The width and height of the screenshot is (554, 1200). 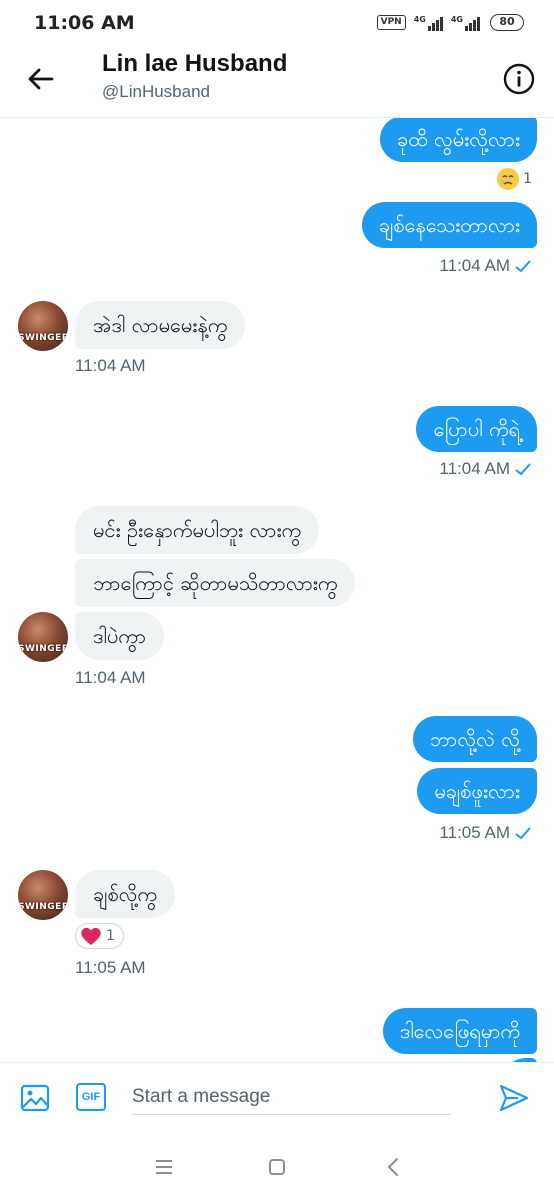 What do you see at coordinates (394, 1167) in the screenshot?
I see `back-icon` at bounding box center [394, 1167].